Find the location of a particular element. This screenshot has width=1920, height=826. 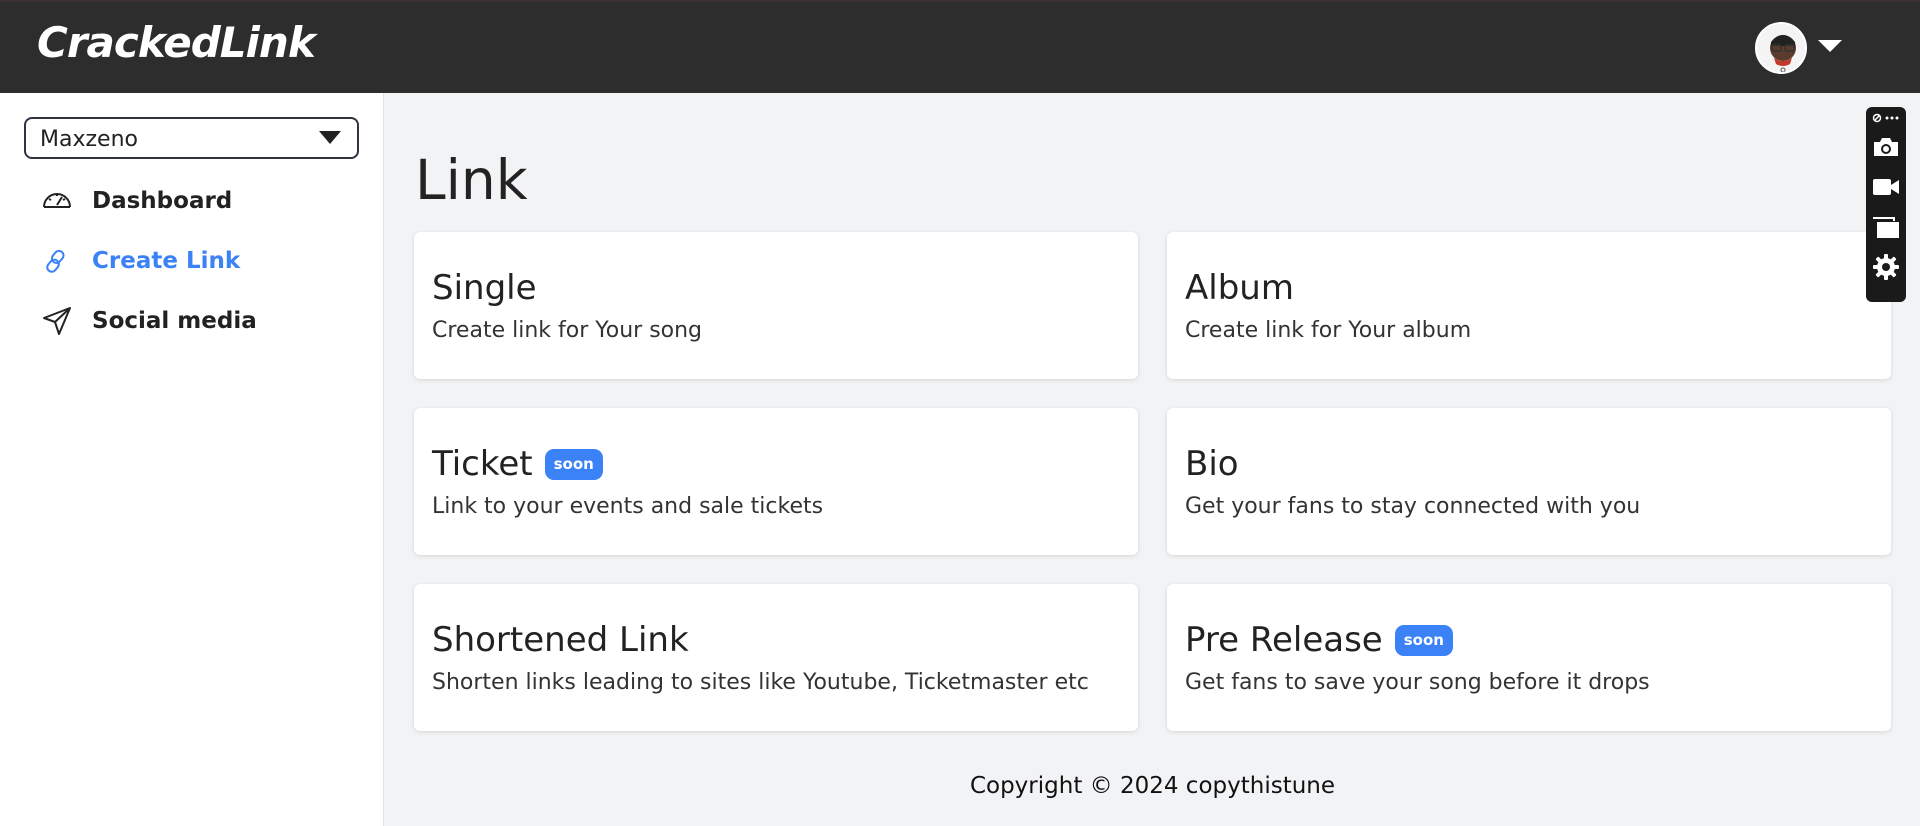

windows-icon is located at coordinates (1886, 227).